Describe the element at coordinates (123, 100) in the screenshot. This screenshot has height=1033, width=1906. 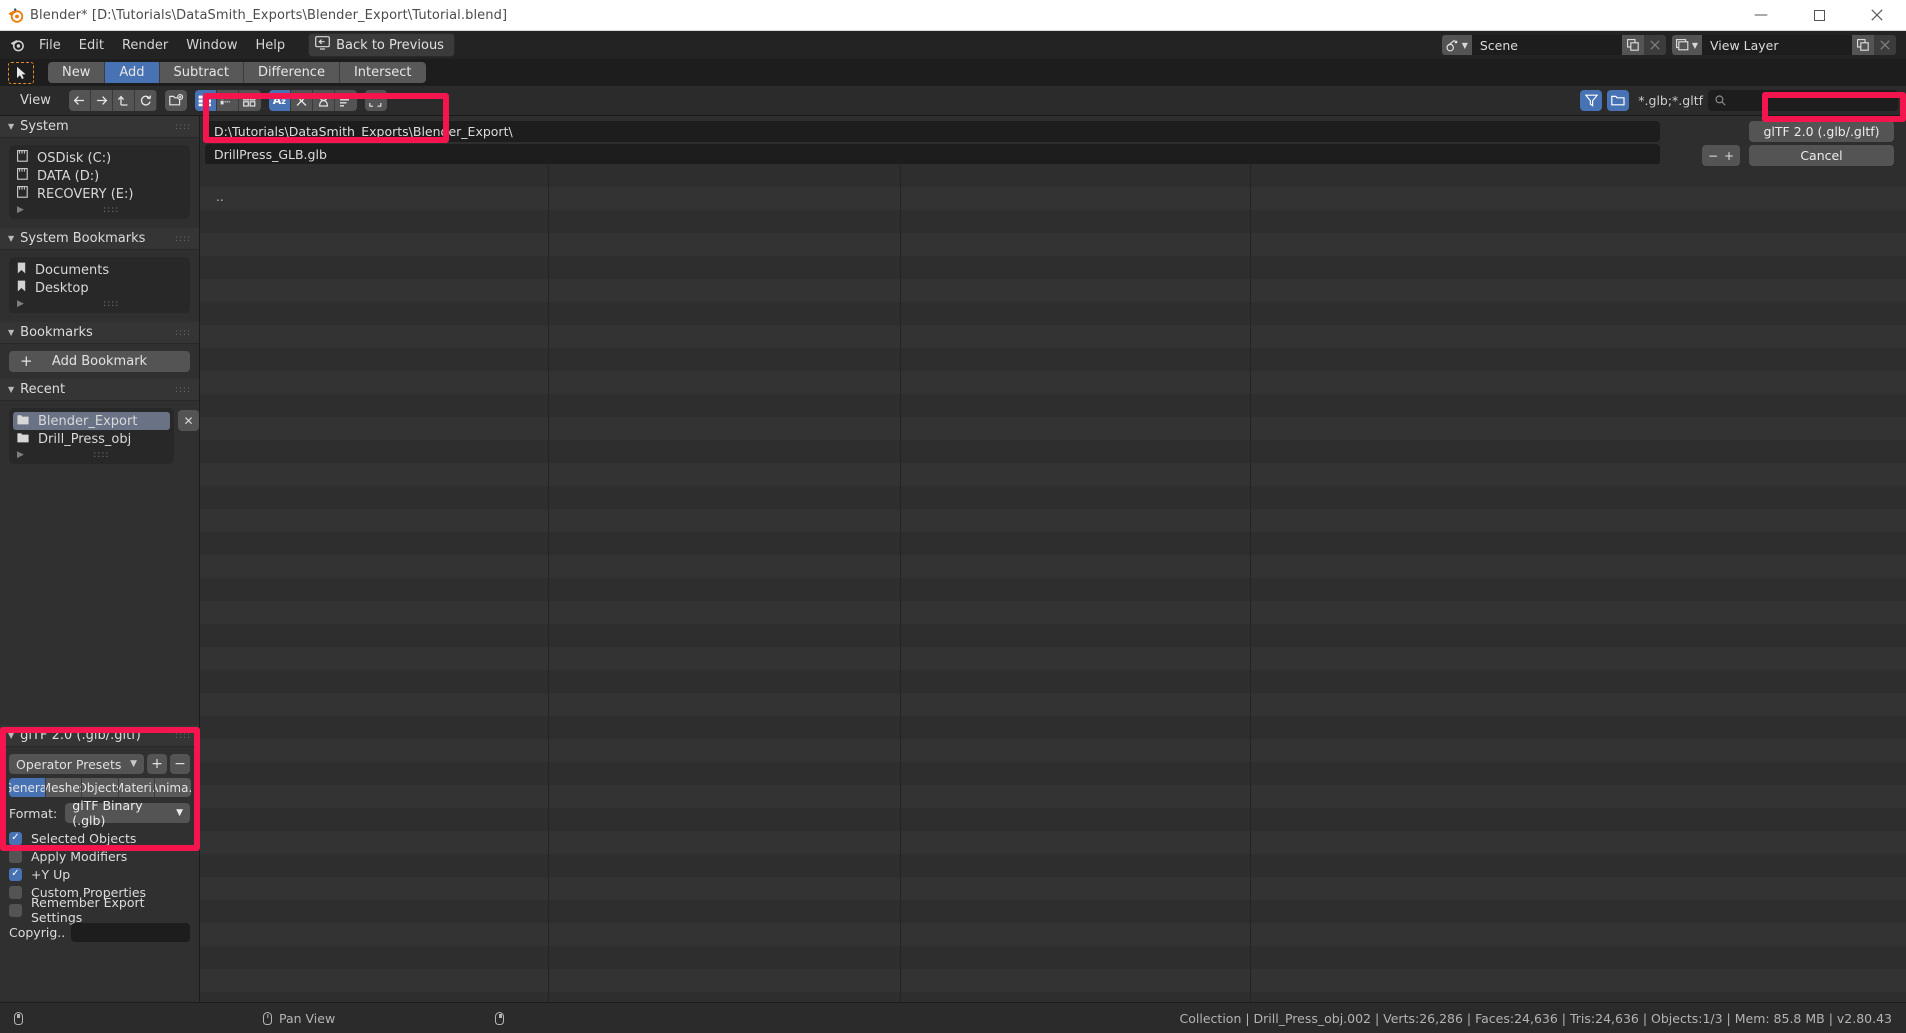
I see `up-arrow-icon` at that location.